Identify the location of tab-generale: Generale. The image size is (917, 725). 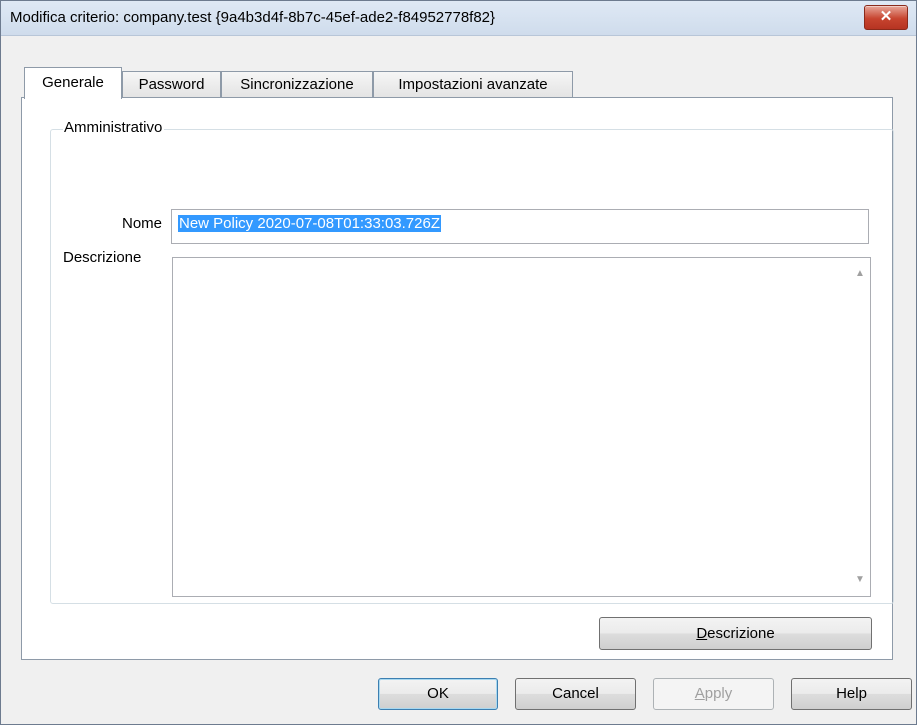
(73, 83).